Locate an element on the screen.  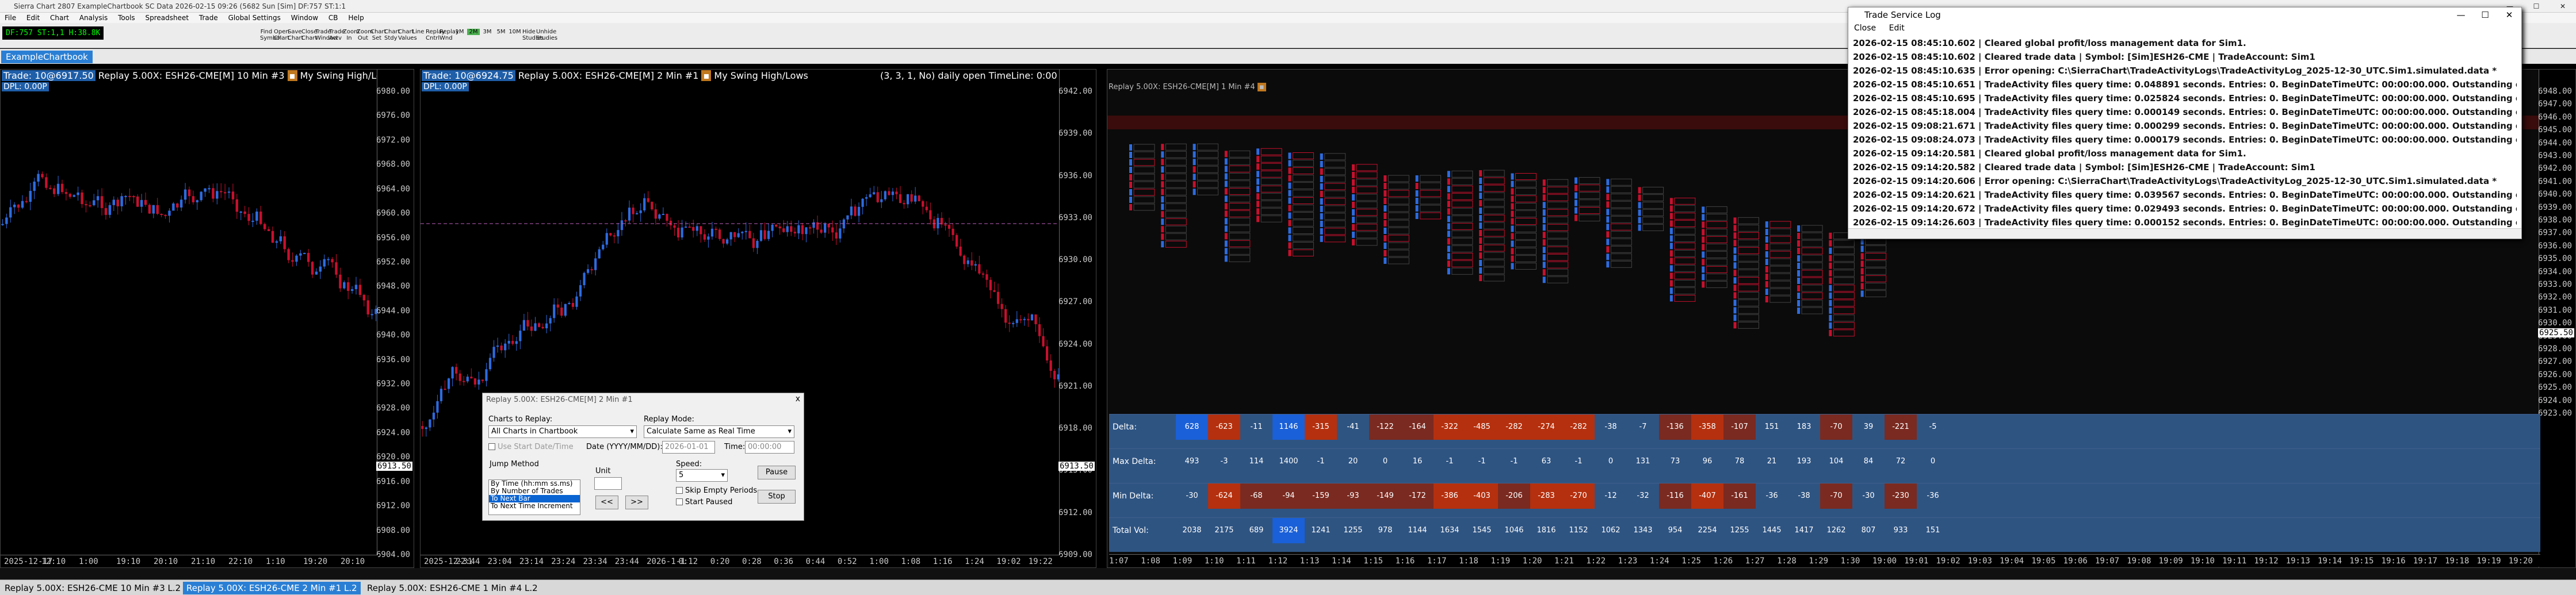
menu-window: Window is located at coordinates (304, 18).